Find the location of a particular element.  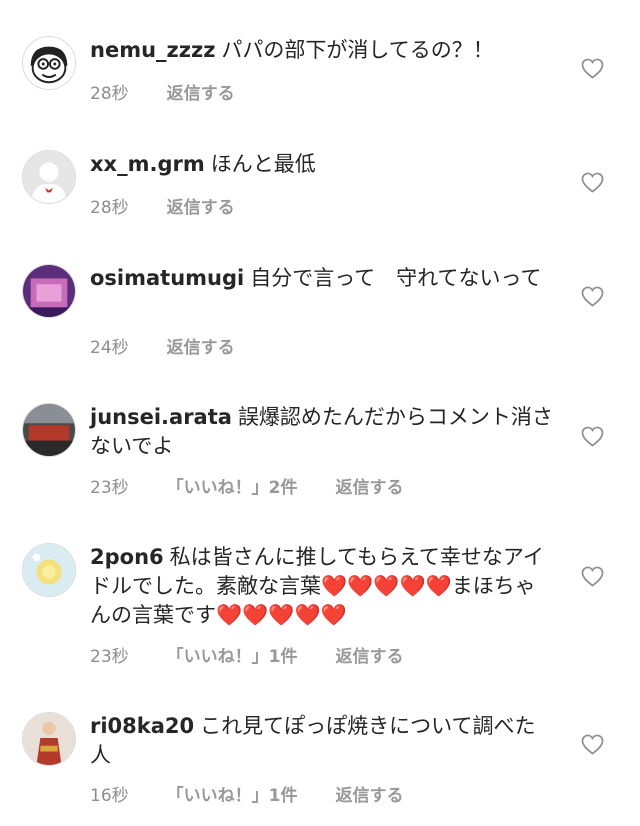

avatar-cartoon-icon is located at coordinates (49, 63).